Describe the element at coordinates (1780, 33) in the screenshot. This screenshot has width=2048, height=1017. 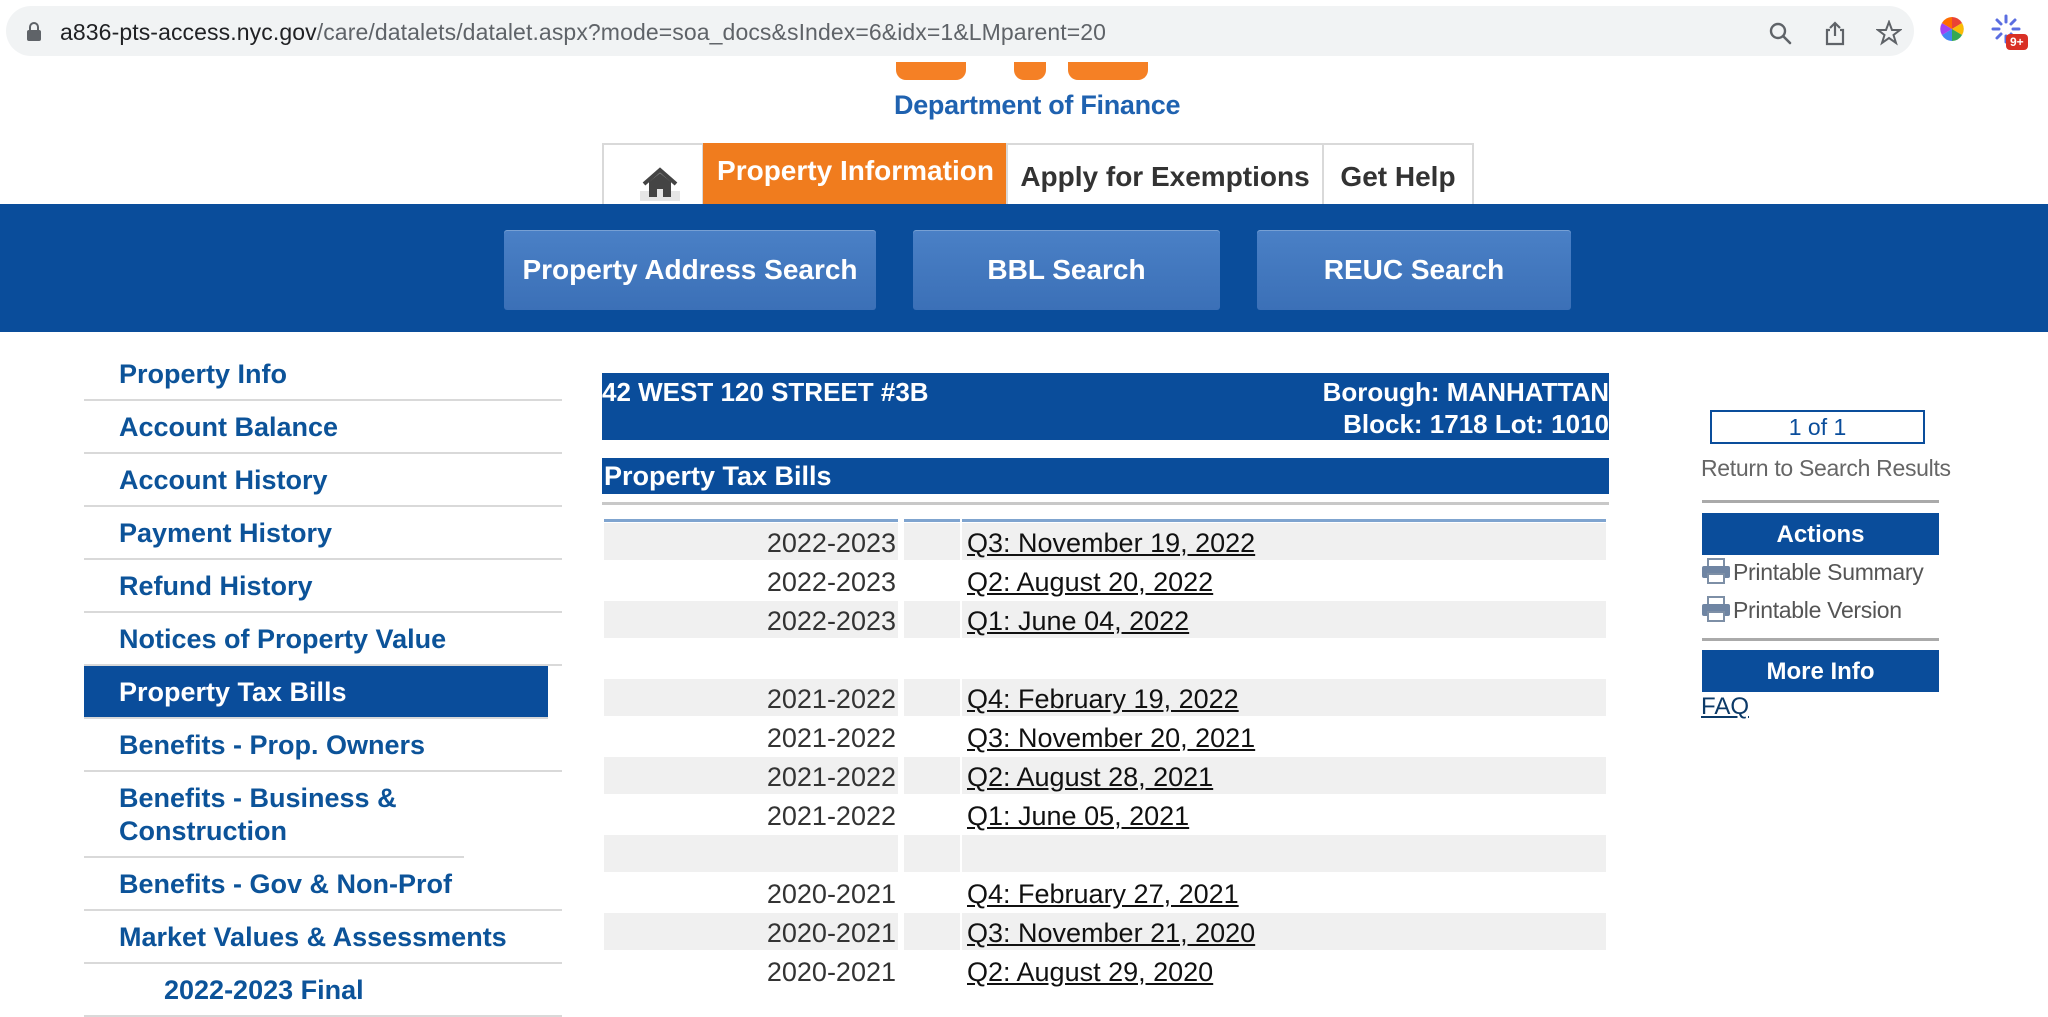
I see `search-icon` at that location.